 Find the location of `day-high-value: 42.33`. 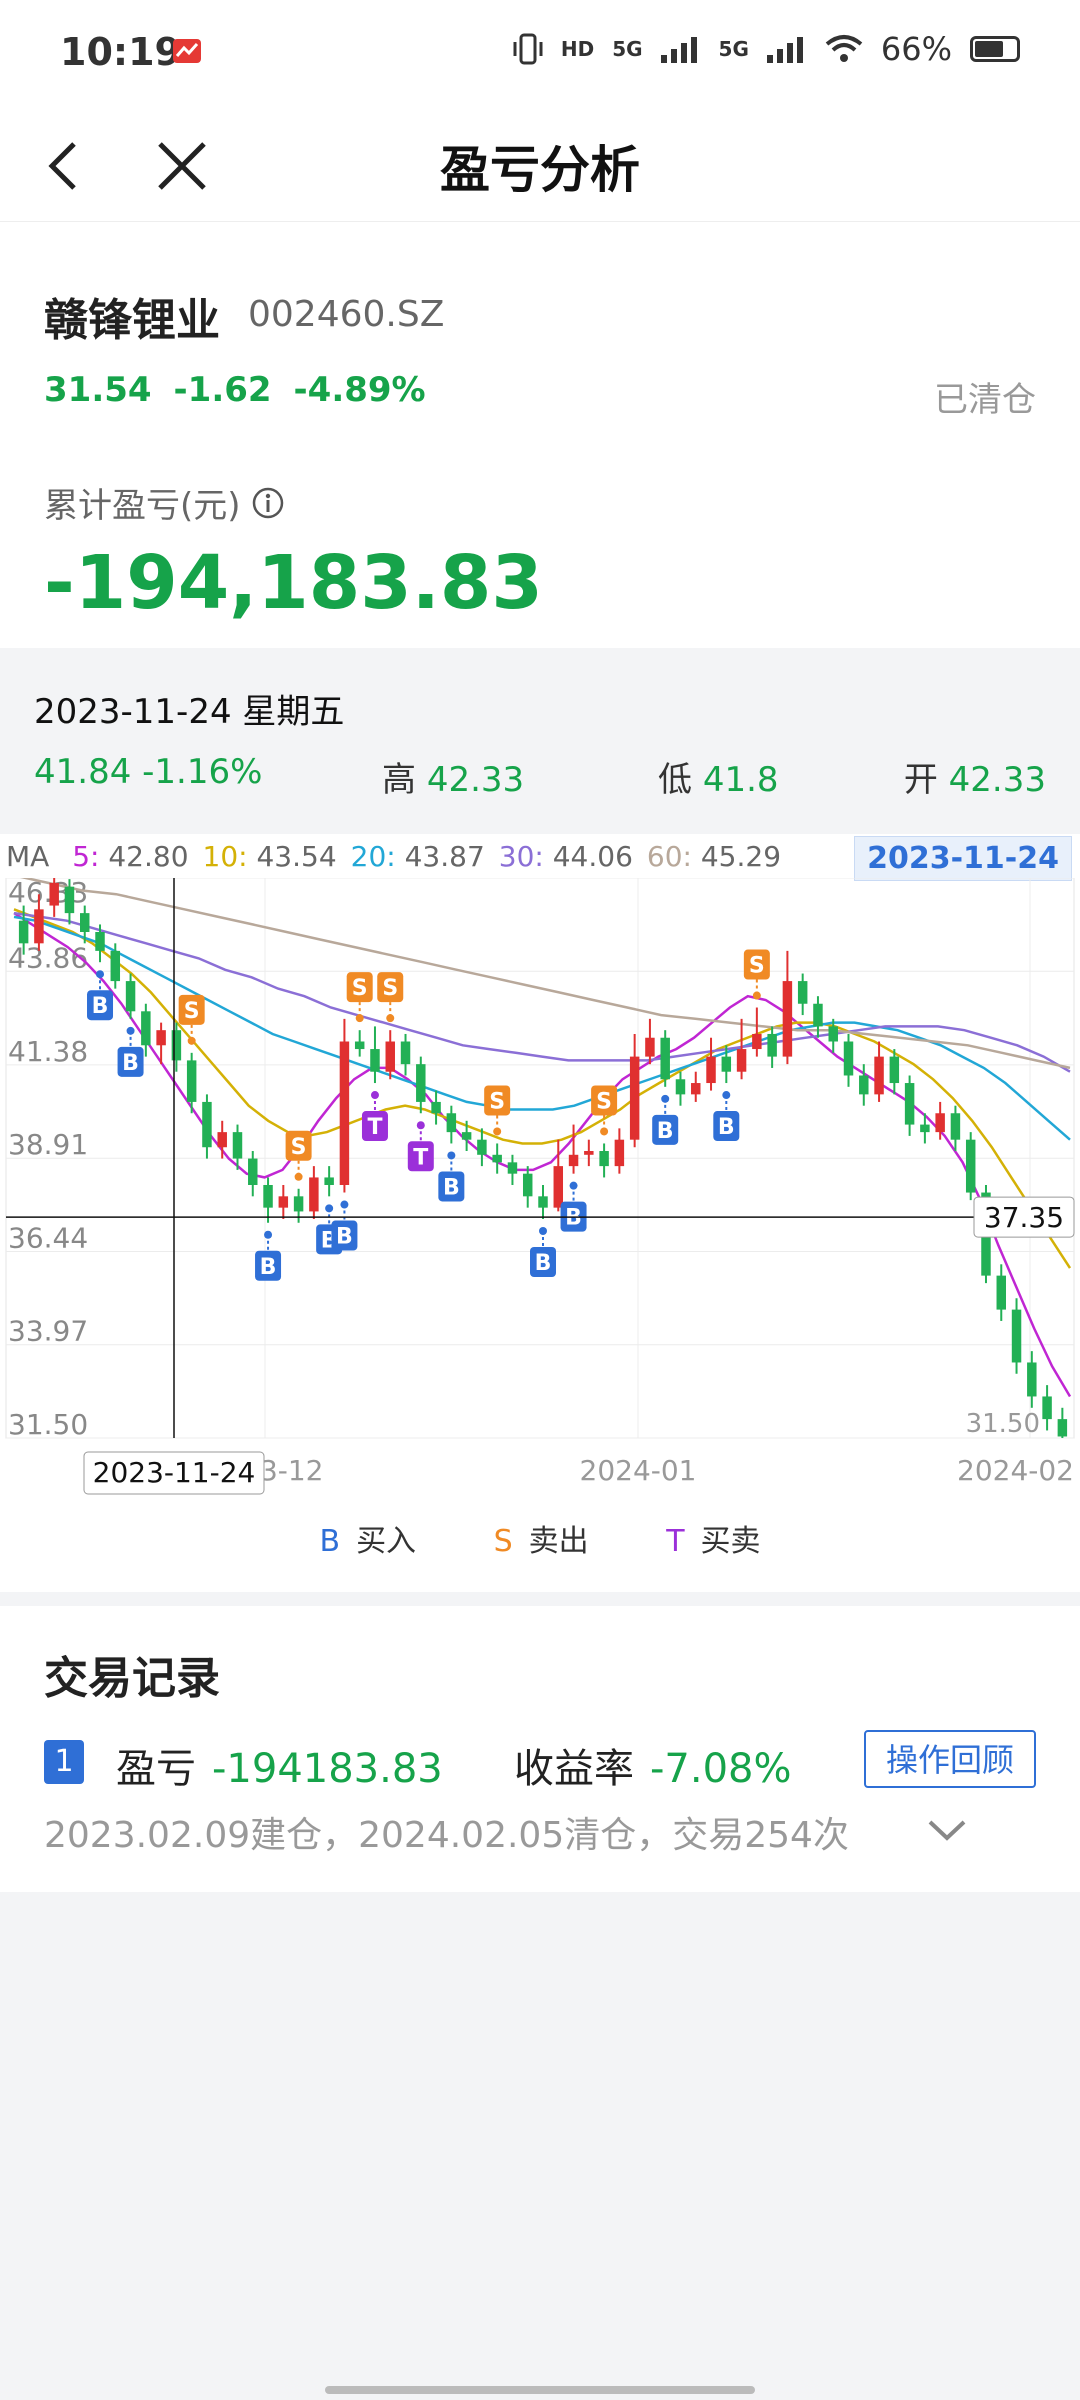

day-high-value: 42.33 is located at coordinates (475, 780).